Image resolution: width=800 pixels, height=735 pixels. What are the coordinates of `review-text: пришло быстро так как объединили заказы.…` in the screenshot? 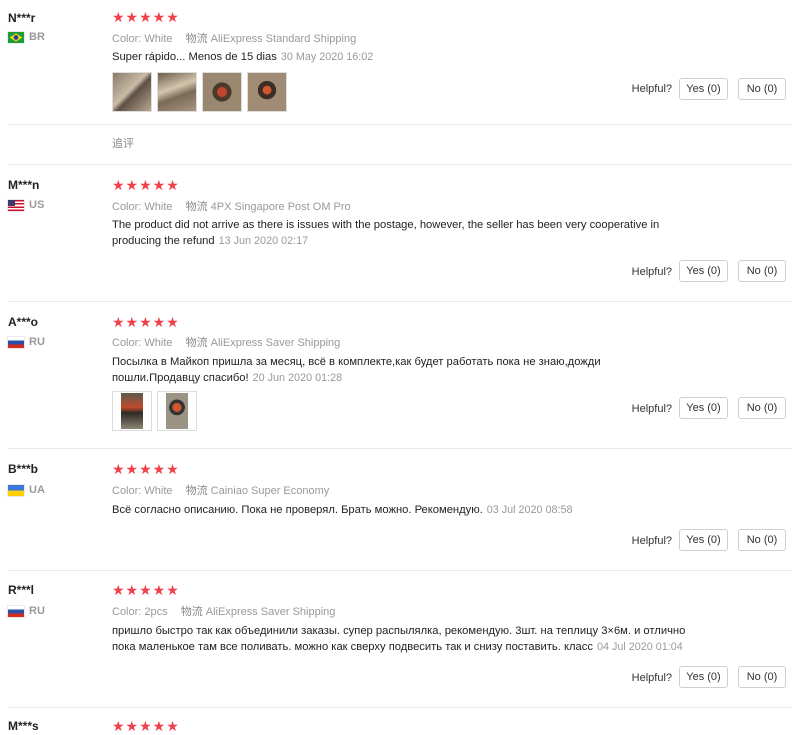 It's located at (407, 639).